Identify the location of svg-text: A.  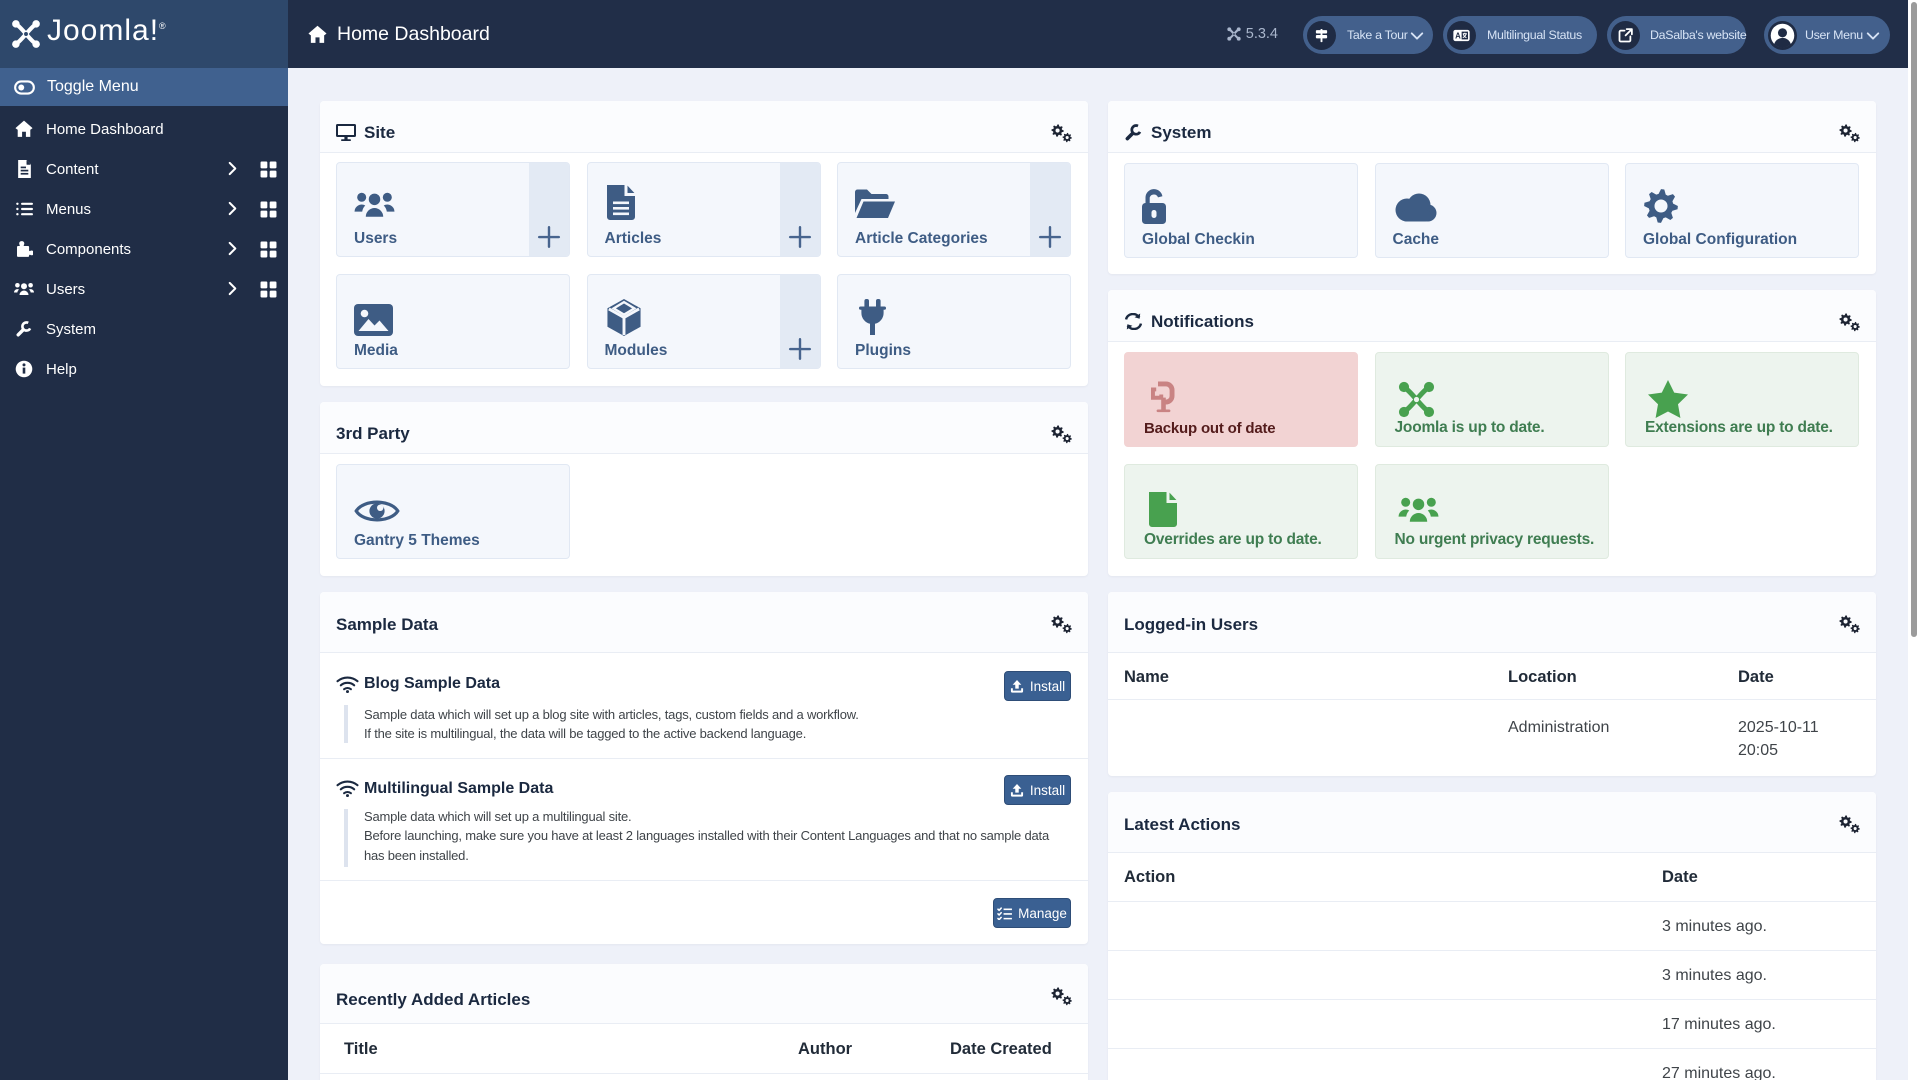
(1458, 35).